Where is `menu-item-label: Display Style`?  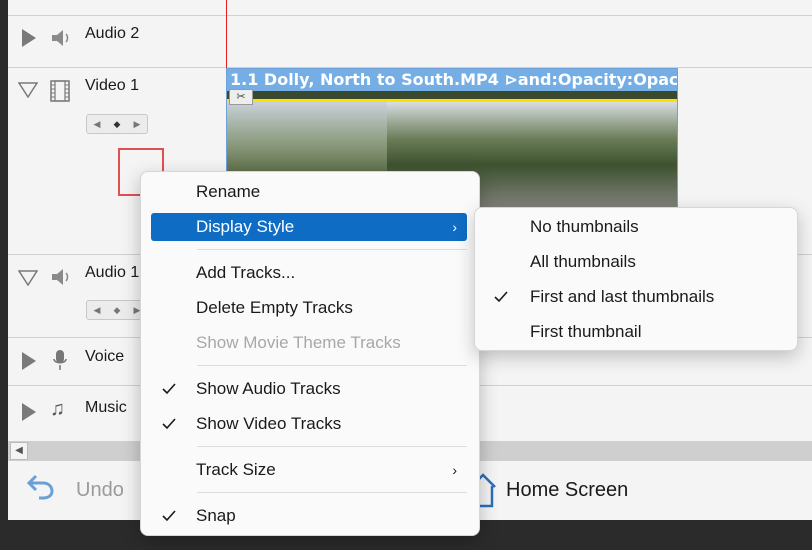
menu-item-label: Display Style is located at coordinates (245, 226).